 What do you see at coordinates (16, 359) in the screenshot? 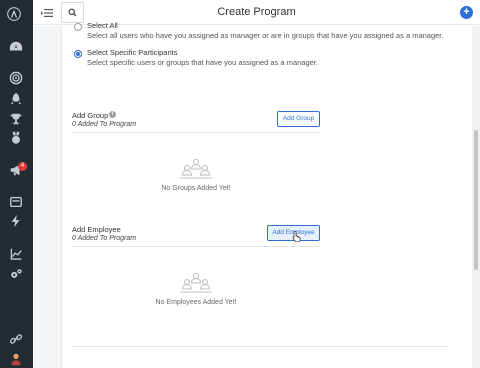
I see `user-avatar` at bounding box center [16, 359].